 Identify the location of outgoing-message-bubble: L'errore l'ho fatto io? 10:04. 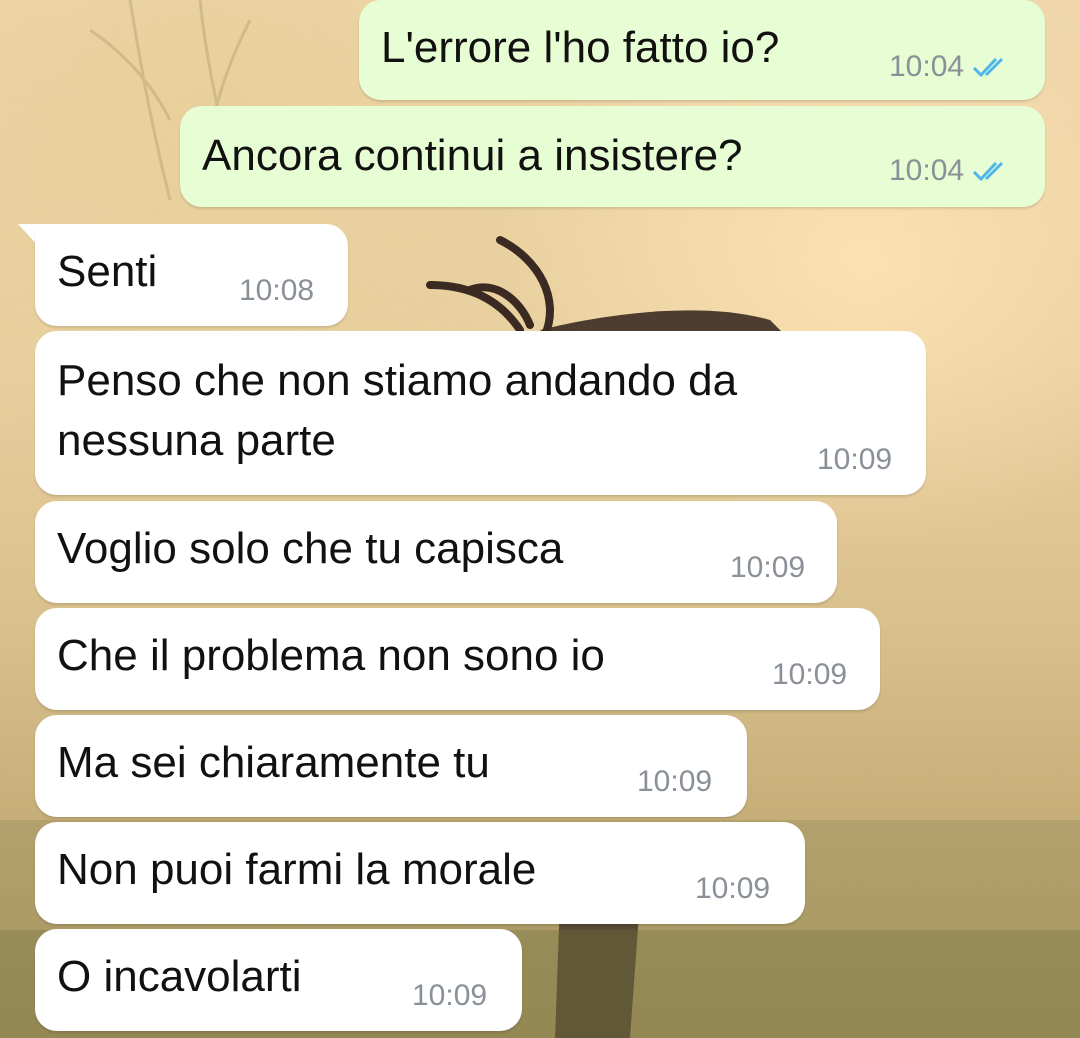
(702, 50).